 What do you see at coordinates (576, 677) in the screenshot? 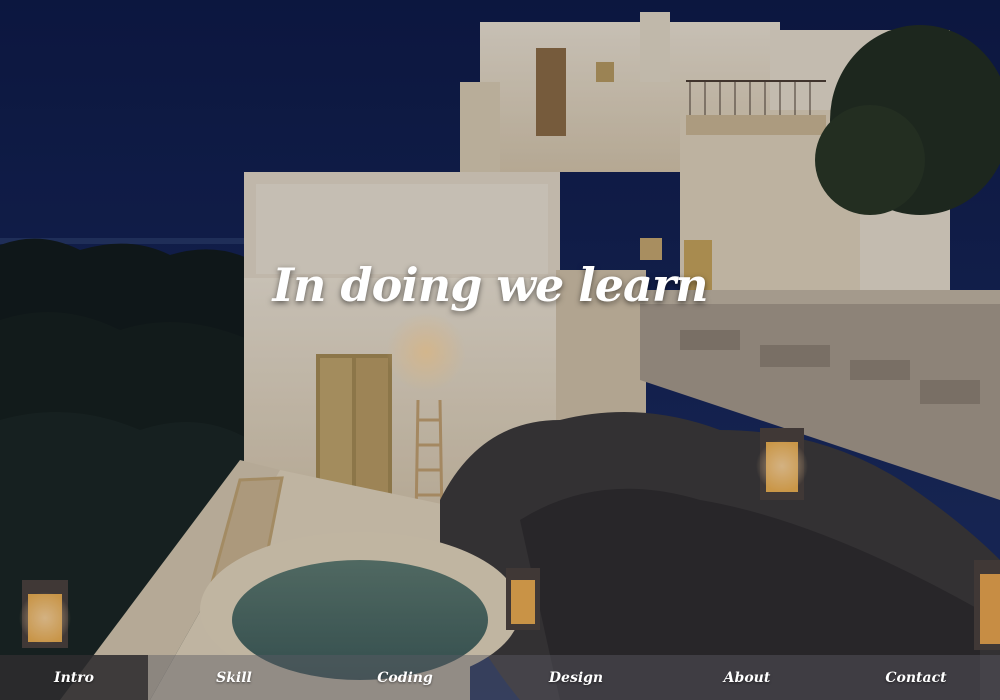
I see `nav-item-design: Design` at bounding box center [576, 677].